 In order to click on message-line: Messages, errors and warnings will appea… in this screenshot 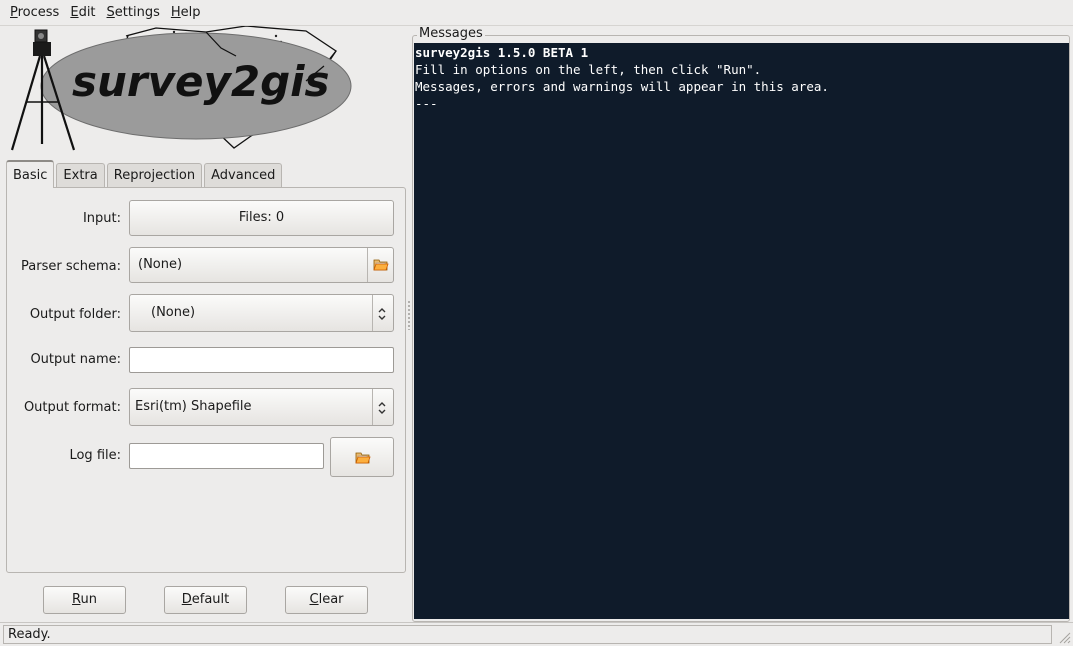, I will do `click(622, 86)`.